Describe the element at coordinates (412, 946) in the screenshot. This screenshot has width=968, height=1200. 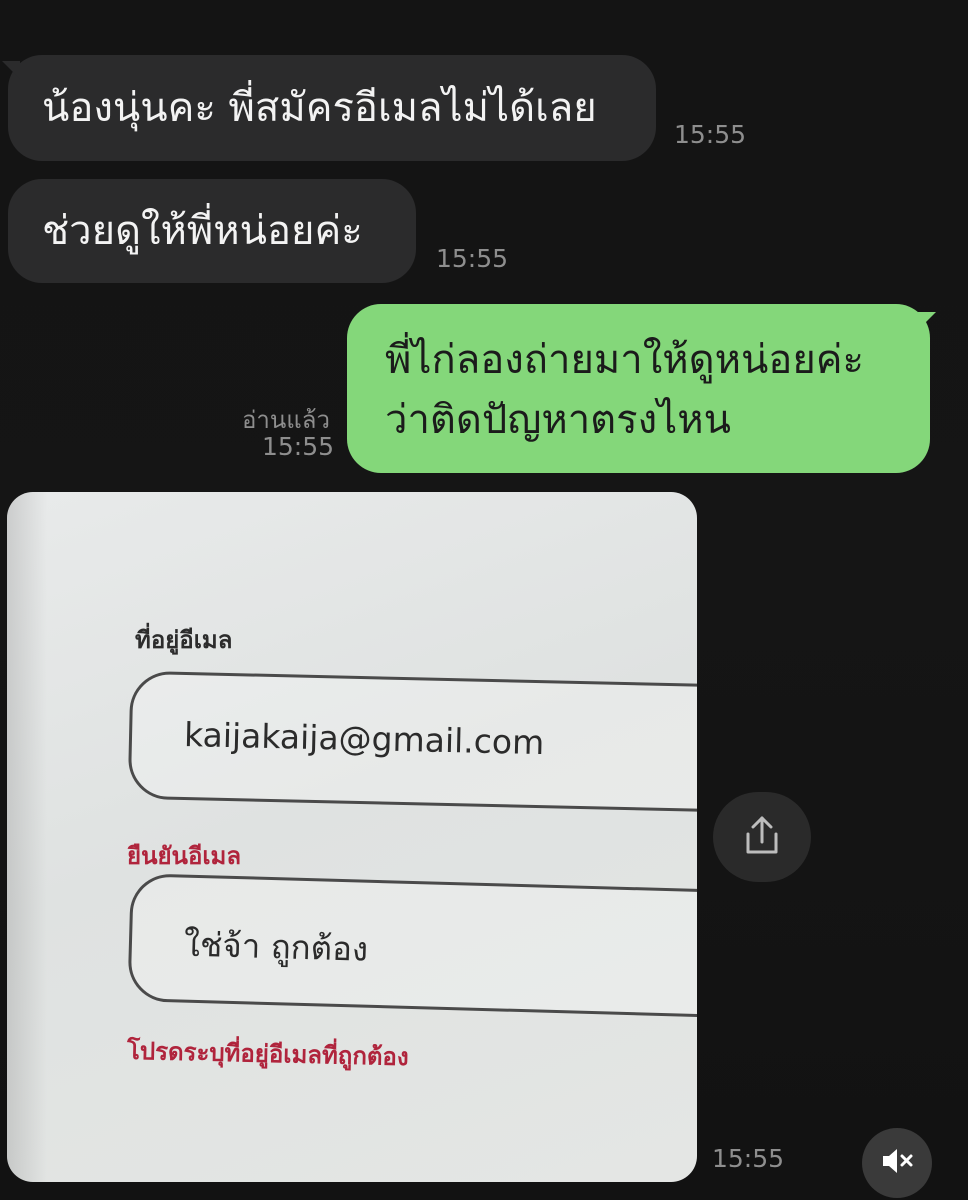
I see `photo-confirm-field: ใช่จ้า ถูกต้อง` at that location.